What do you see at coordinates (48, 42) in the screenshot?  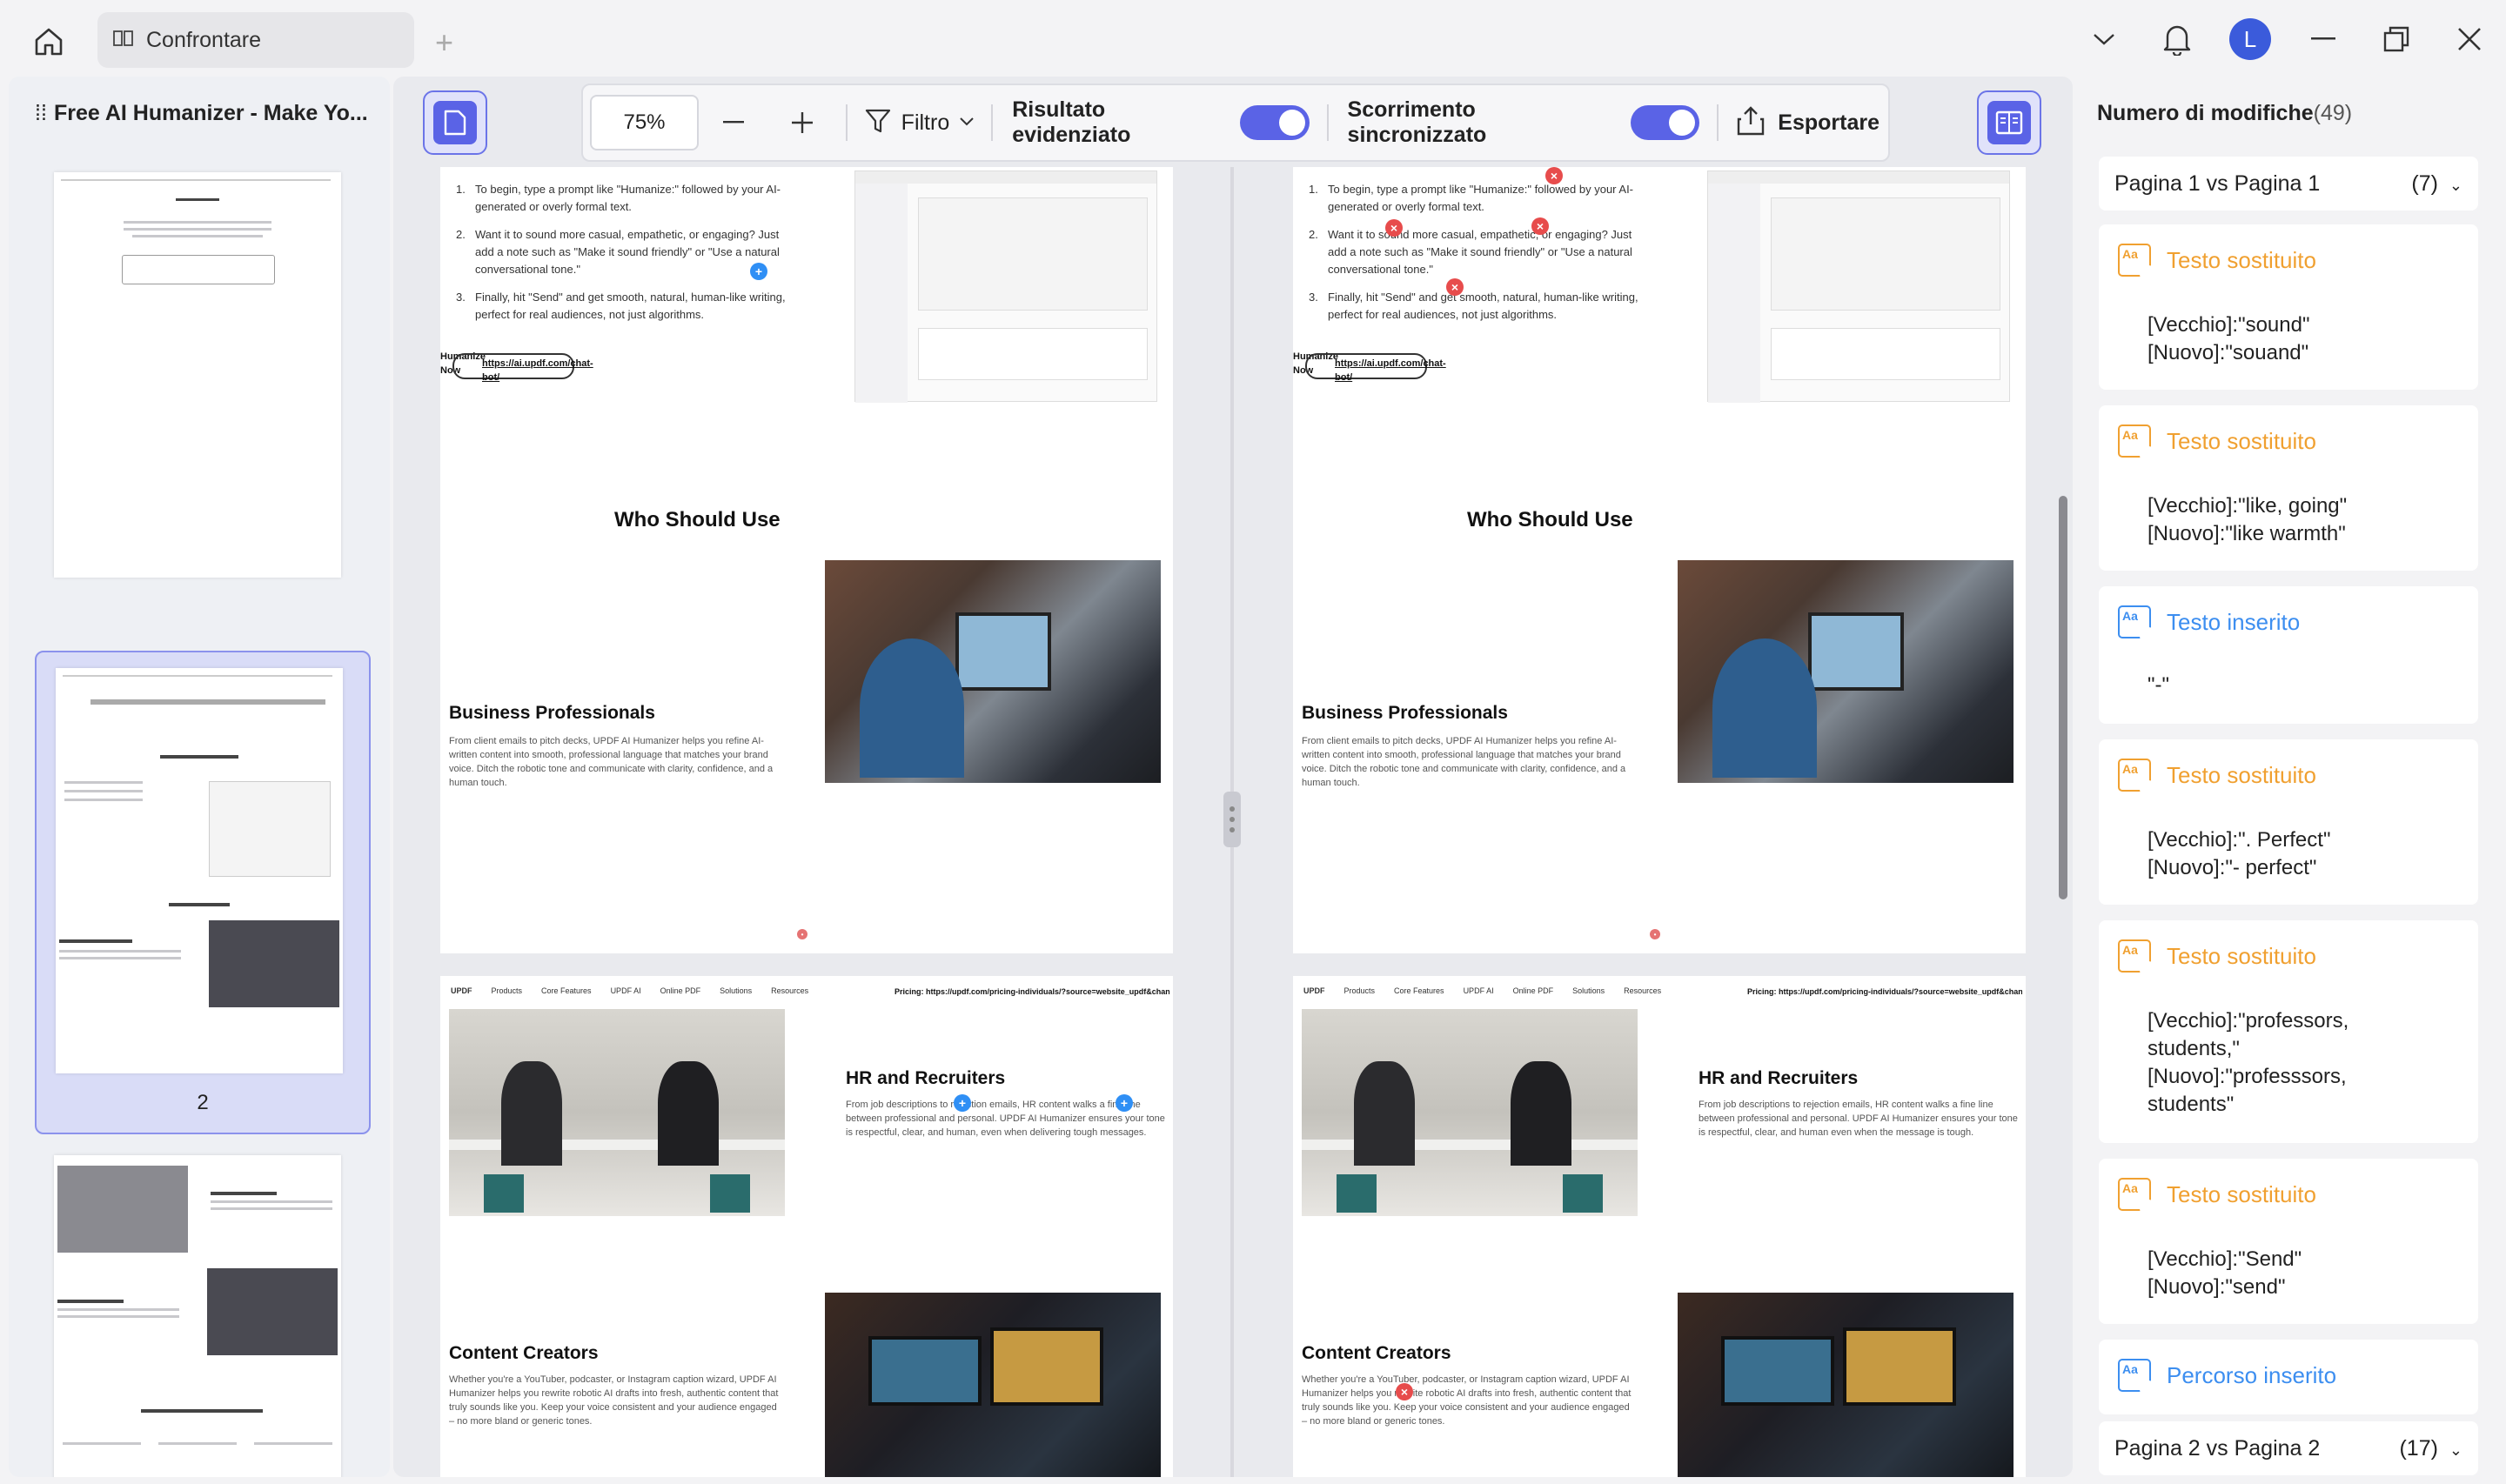 I see `home-icon` at bounding box center [48, 42].